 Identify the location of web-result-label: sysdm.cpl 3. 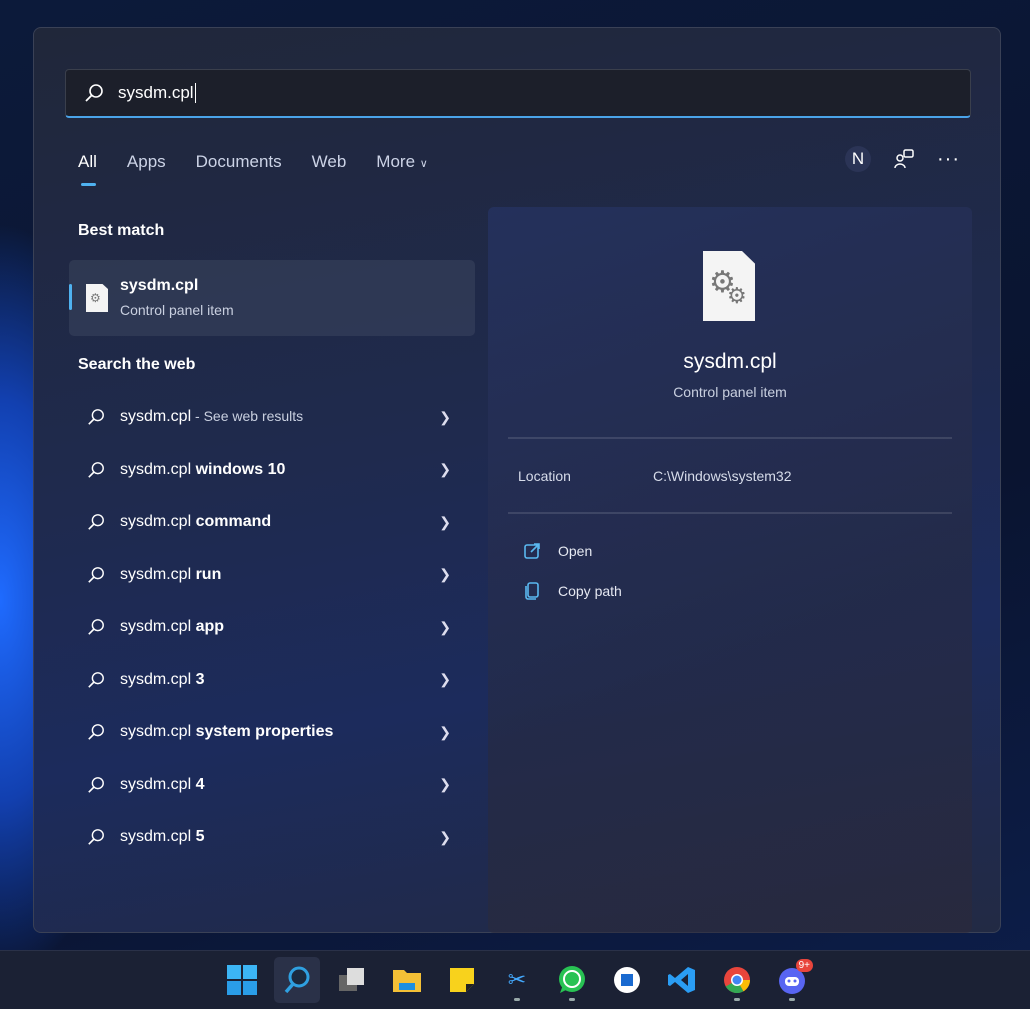
(162, 680).